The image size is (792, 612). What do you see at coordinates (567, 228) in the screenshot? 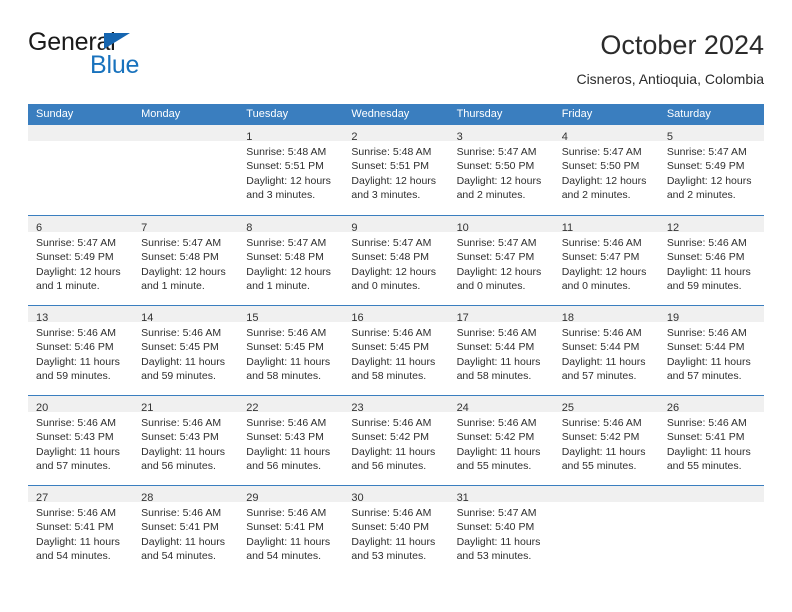
I see `day-number: 11` at bounding box center [567, 228].